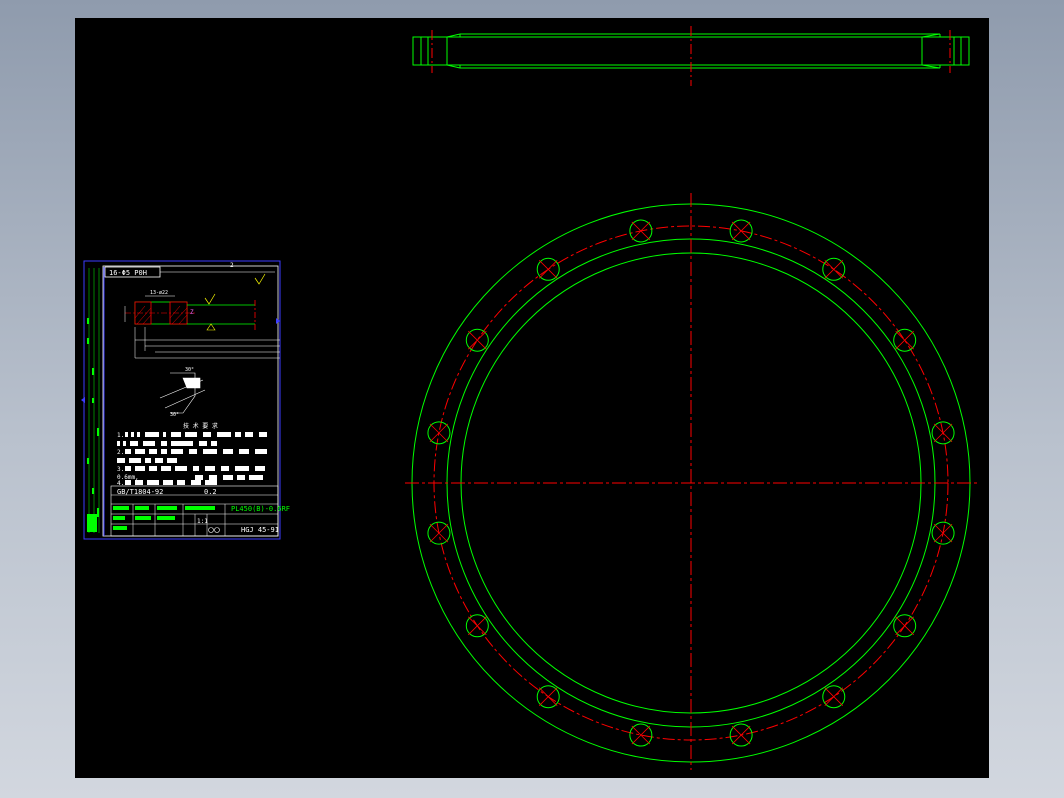 The image size is (1064, 798). Describe the element at coordinates (210, 492) in the screenshot. I see `tolerance-value: 0.2` at that location.